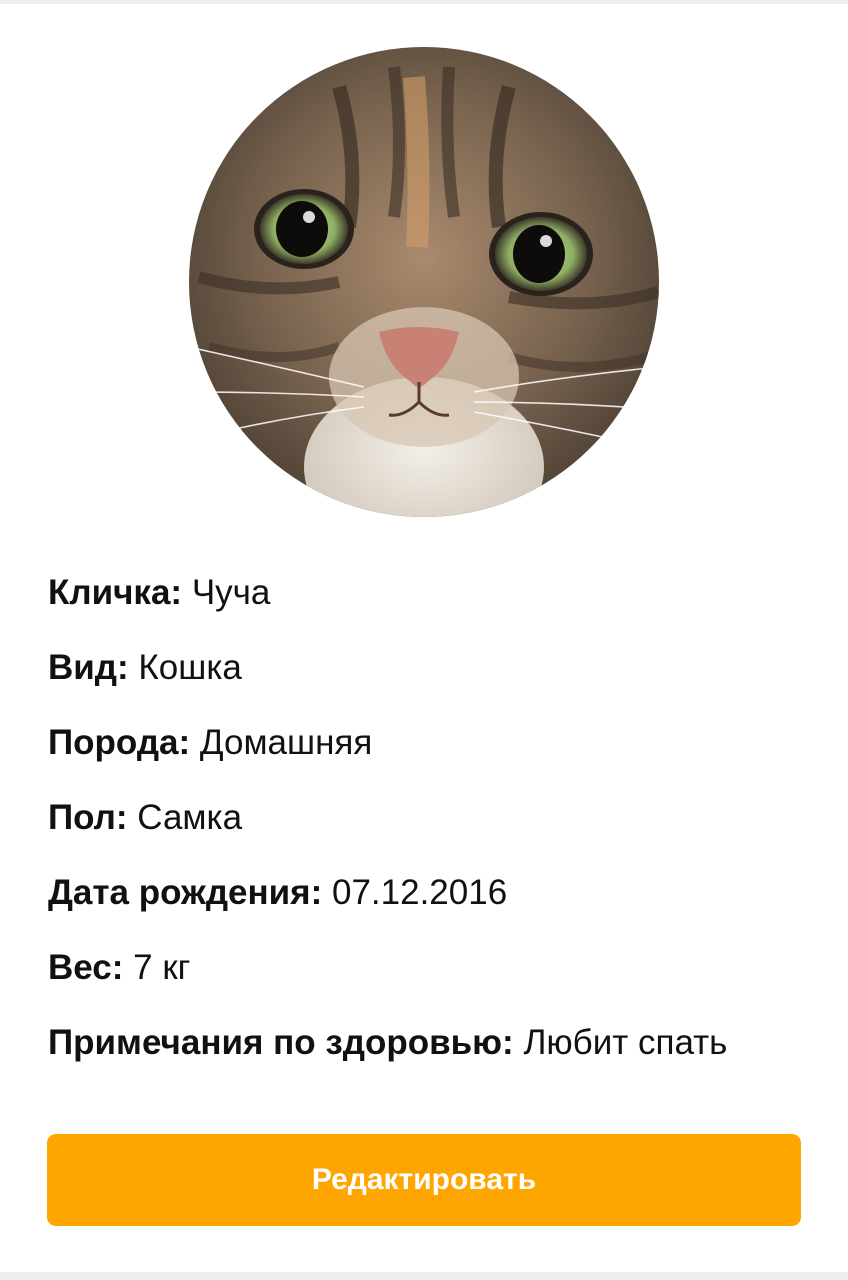 This screenshot has width=848, height=1280. I want to click on field-species-value: Кошка, so click(190, 667).